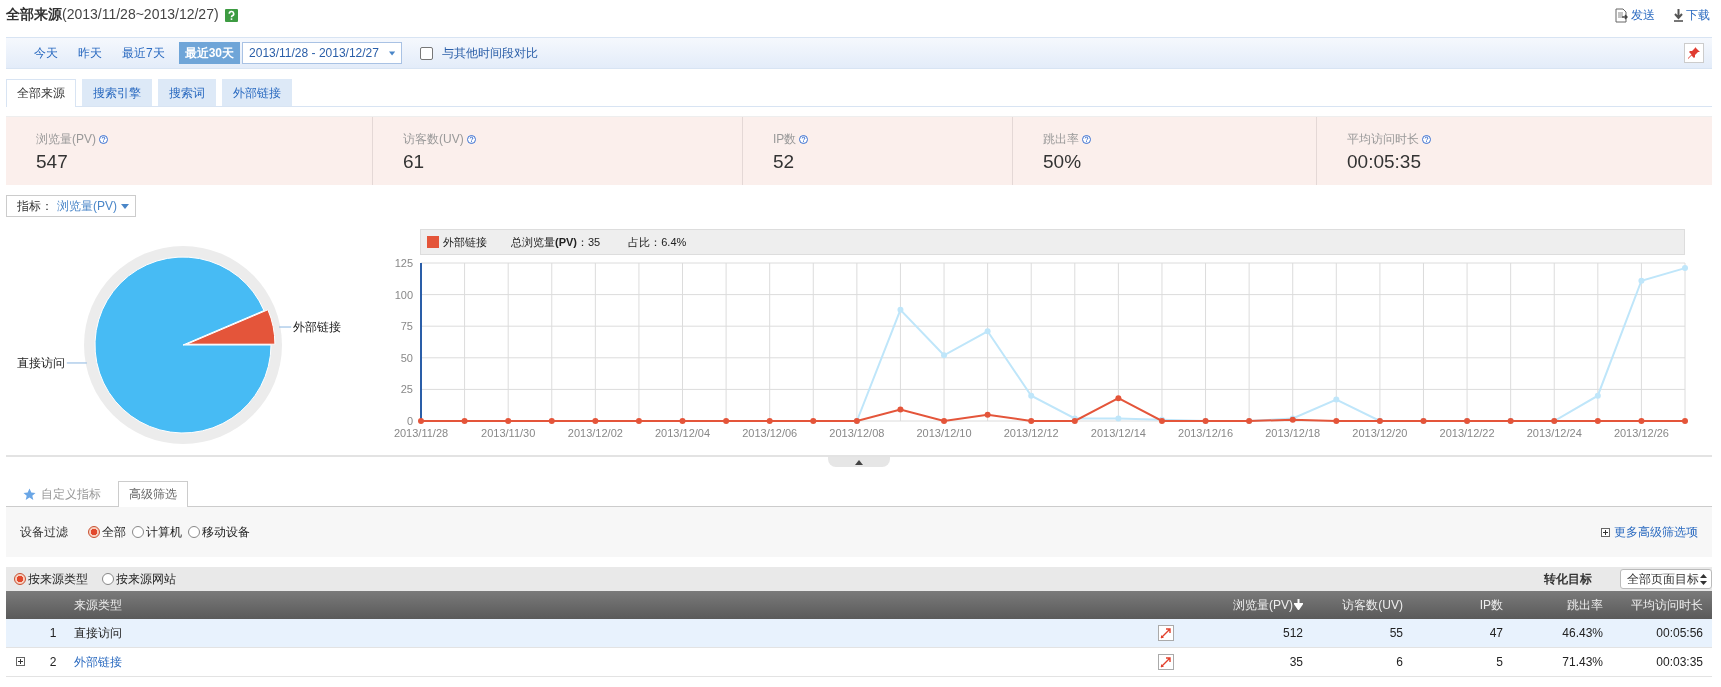 The width and height of the screenshot is (1721, 687). Describe the element at coordinates (859, 662) in the screenshot. I see `table-row: 2 外部链接 35 6 5 71.43% 00:03:35` at that location.